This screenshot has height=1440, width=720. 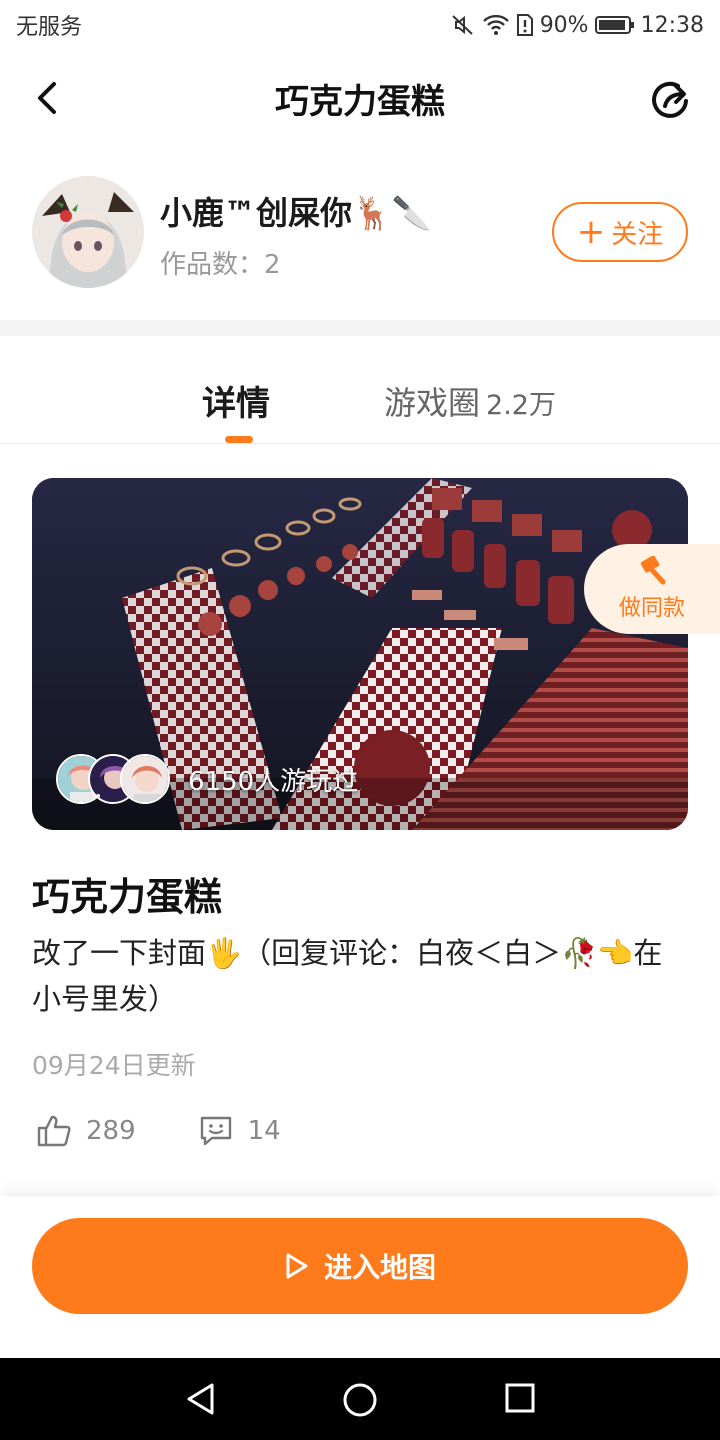 What do you see at coordinates (591, 232) in the screenshot?
I see `plus-icon: +` at bounding box center [591, 232].